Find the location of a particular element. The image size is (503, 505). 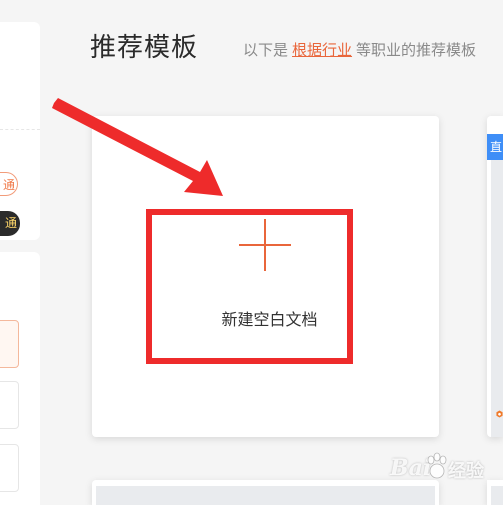

membership-button-outline: 通 is located at coordinates (9, 184).